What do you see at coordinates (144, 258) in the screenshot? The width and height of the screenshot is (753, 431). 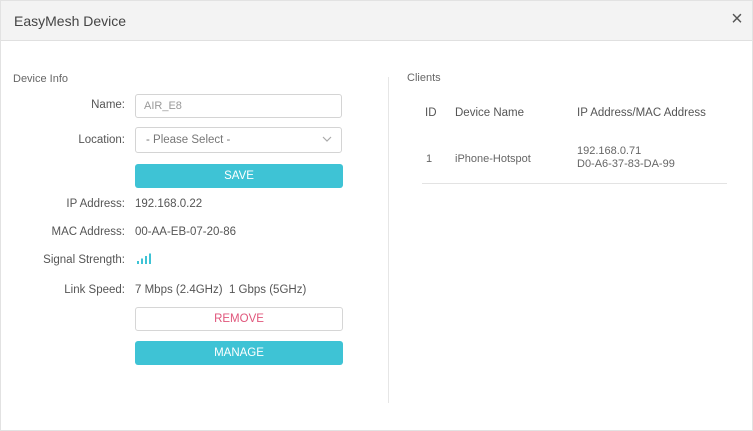 I see `signal-strength-icon` at bounding box center [144, 258].